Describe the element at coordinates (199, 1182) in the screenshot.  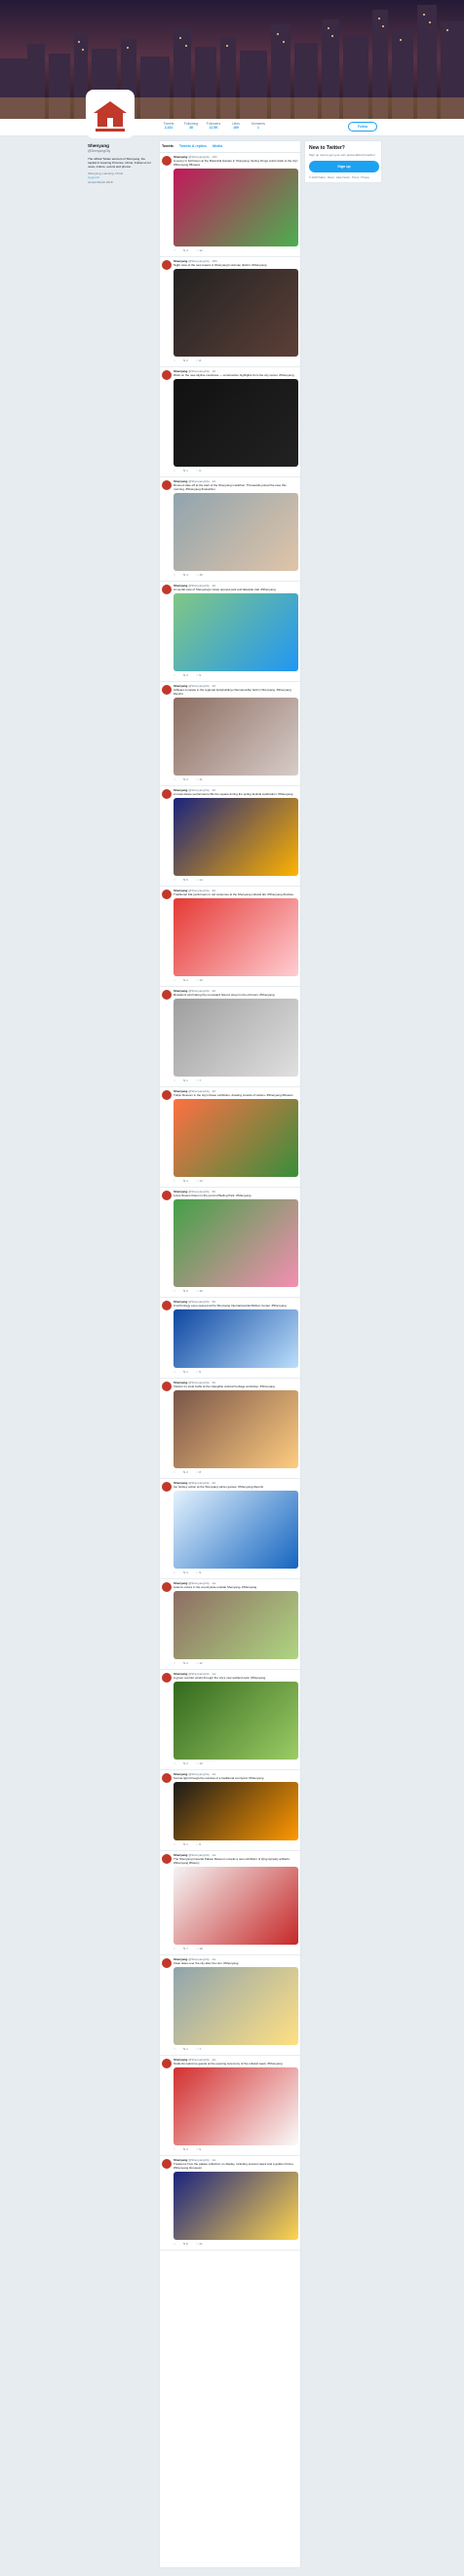
I see `like-icon: ♡ 13` at that location.